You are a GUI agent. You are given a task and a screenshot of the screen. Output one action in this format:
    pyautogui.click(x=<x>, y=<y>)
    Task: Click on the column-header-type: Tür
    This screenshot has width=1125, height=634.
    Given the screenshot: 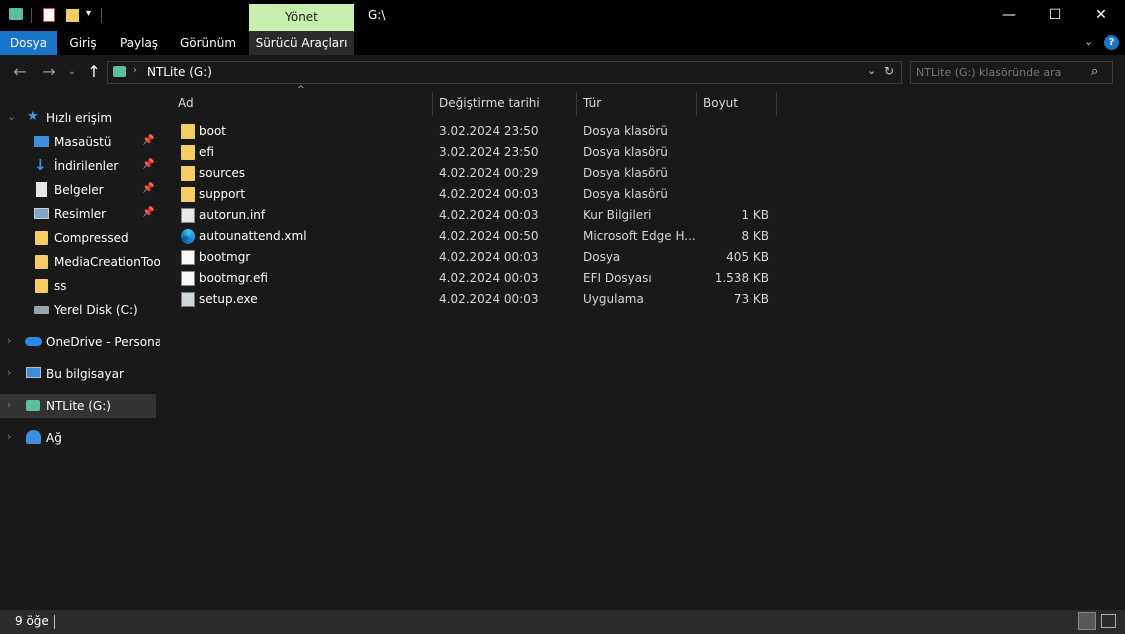 What is the action you would take?
    pyautogui.click(x=638, y=103)
    